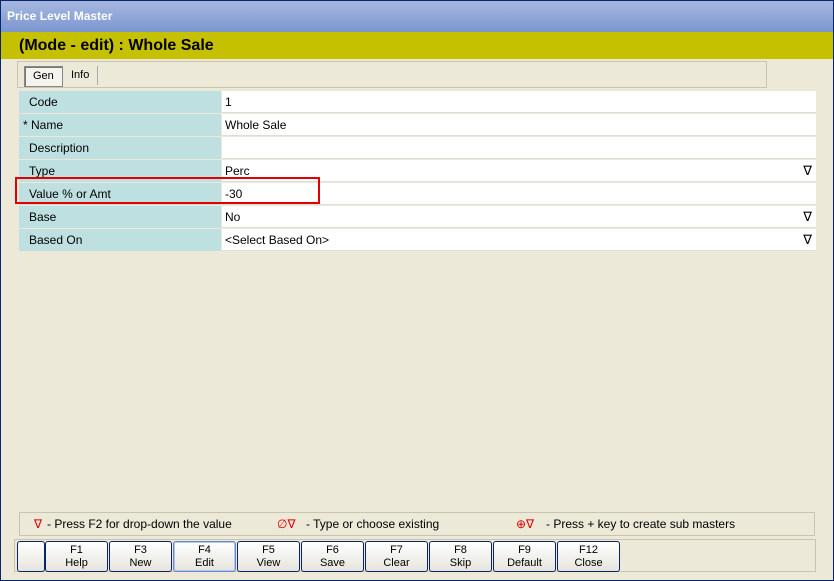 Image resolution: width=834 pixels, height=581 pixels. What do you see at coordinates (31, 556) in the screenshot?
I see `blank-button` at bounding box center [31, 556].